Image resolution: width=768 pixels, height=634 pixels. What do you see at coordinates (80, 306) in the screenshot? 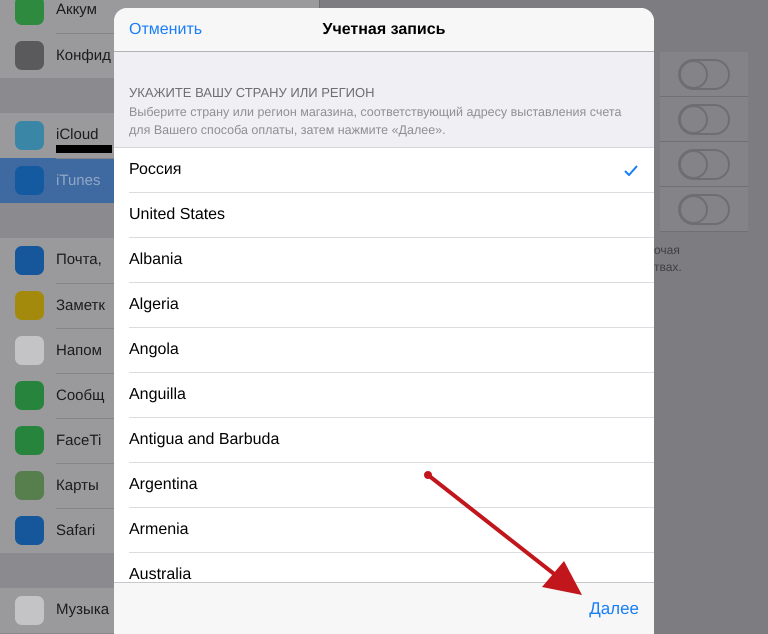
I see `settings-label: Заметк` at bounding box center [80, 306].